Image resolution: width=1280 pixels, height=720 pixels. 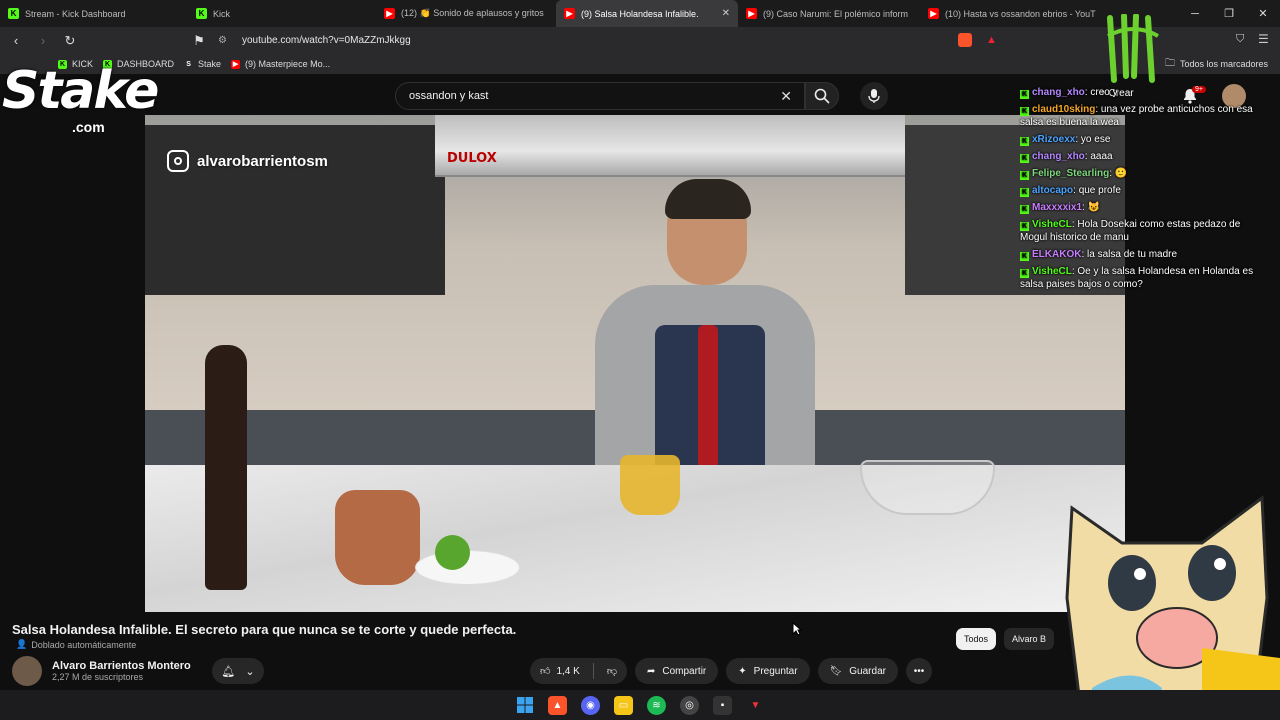 I want to click on menu-icon: ☰, so click(x=1263, y=39).